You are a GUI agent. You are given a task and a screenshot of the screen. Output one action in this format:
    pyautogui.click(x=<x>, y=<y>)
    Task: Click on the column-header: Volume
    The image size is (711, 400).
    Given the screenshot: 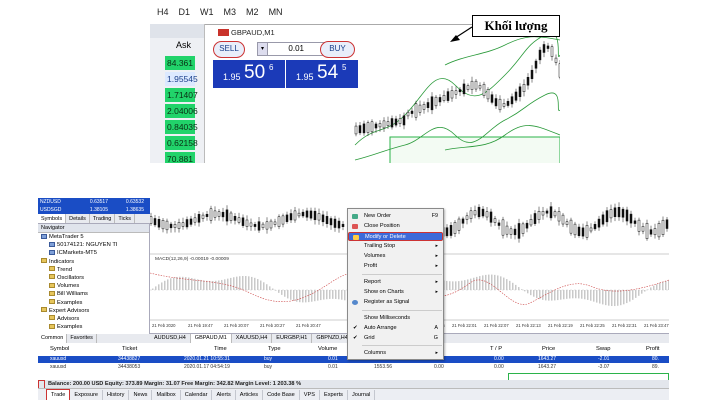 What is the action you would take?
    pyautogui.click(x=327, y=349)
    